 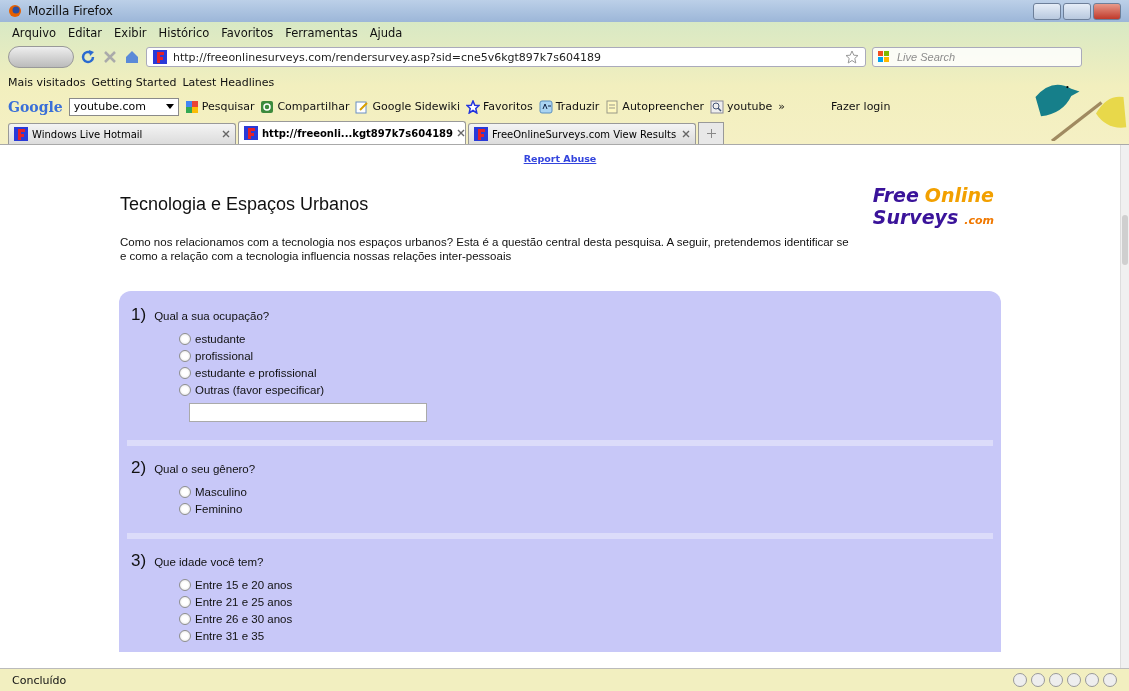 What do you see at coordinates (228, 82) in the screenshot?
I see `bookmark-link: Latest Headlines` at bounding box center [228, 82].